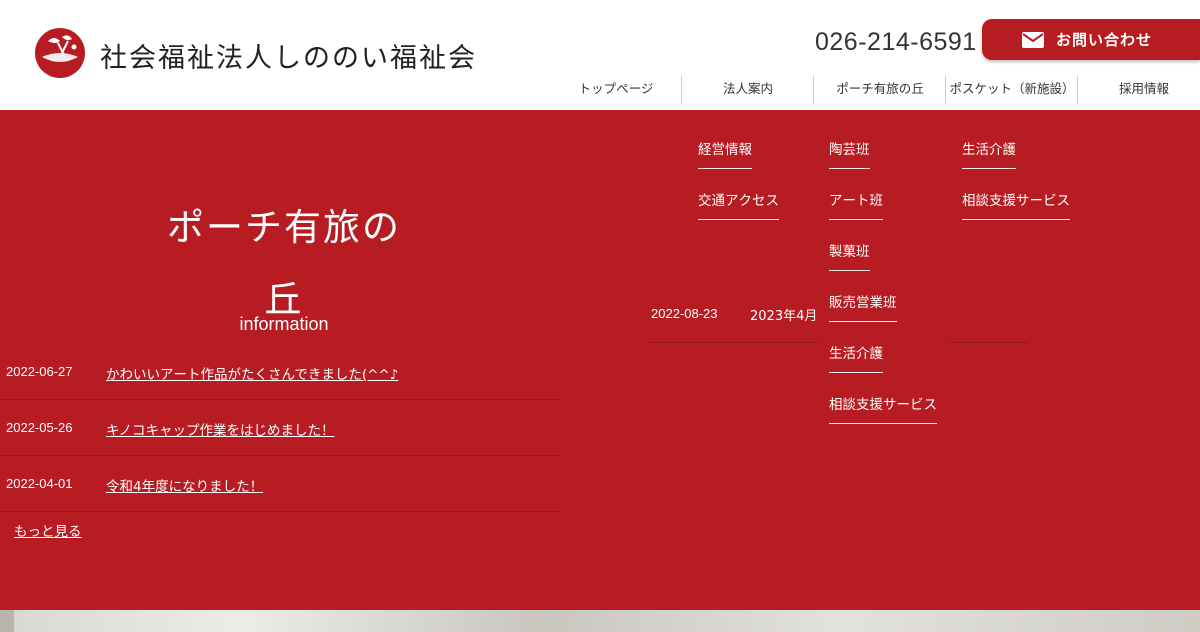 This screenshot has height=632, width=1200. What do you see at coordinates (684, 313) in the screenshot?
I see `news-date: 2022-08-23` at bounding box center [684, 313].